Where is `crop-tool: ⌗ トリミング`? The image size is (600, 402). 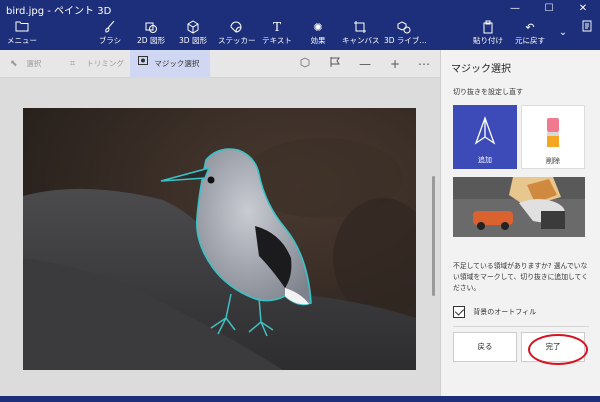
crop-tool: ⌗ トリミング is located at coordinates (95, 64).